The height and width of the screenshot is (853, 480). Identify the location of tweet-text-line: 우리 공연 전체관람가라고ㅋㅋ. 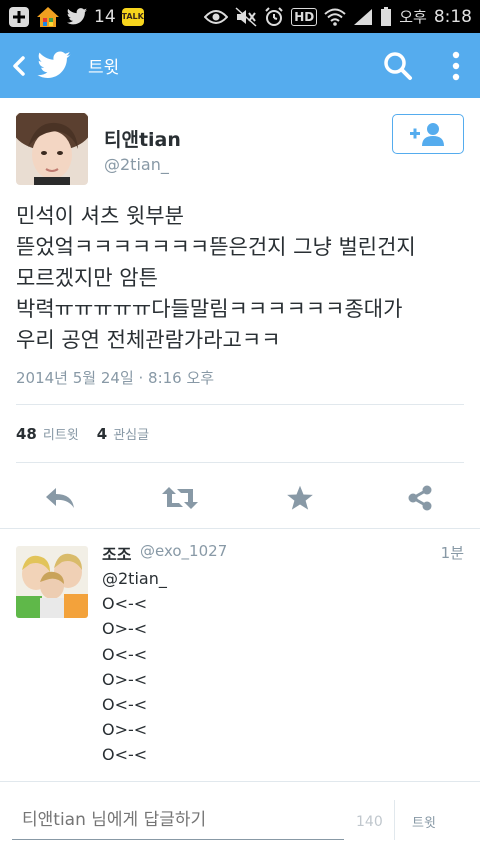
(148, 340).